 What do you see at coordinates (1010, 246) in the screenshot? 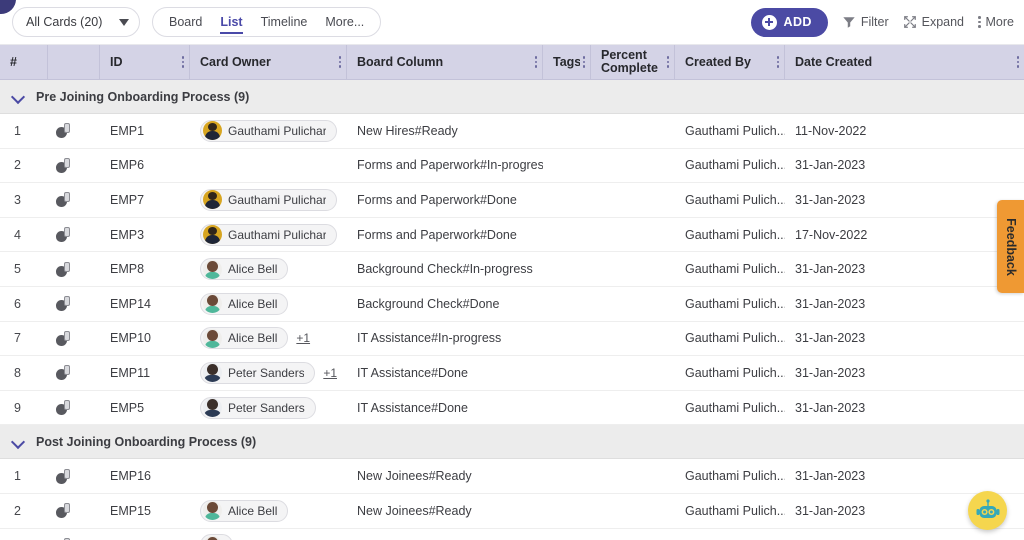
I see `feedback-tab: Feedback` at bounding box center [1010, 246].